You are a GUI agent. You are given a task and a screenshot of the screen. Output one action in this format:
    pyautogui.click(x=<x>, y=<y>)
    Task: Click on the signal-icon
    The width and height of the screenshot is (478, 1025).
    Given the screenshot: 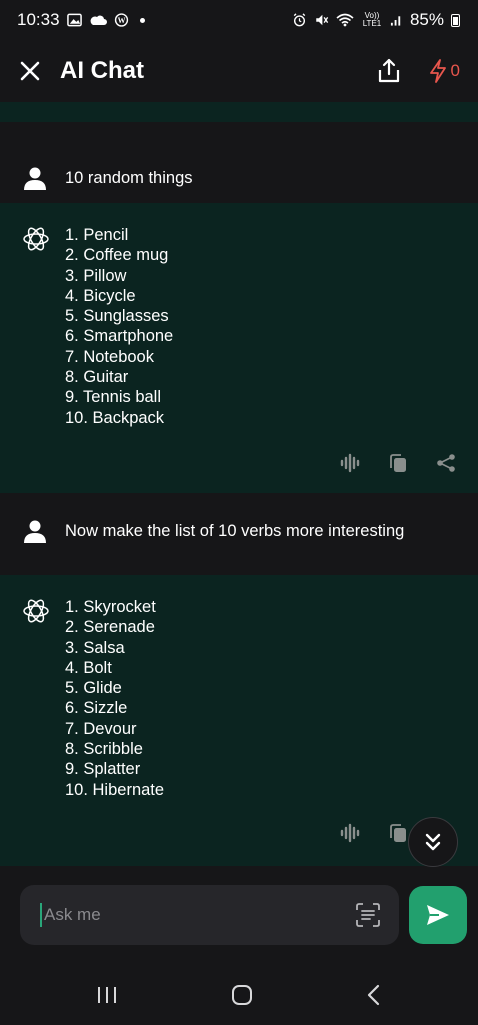 What is the action you would take?
    pyautogui.click(x=395, y=21)
    